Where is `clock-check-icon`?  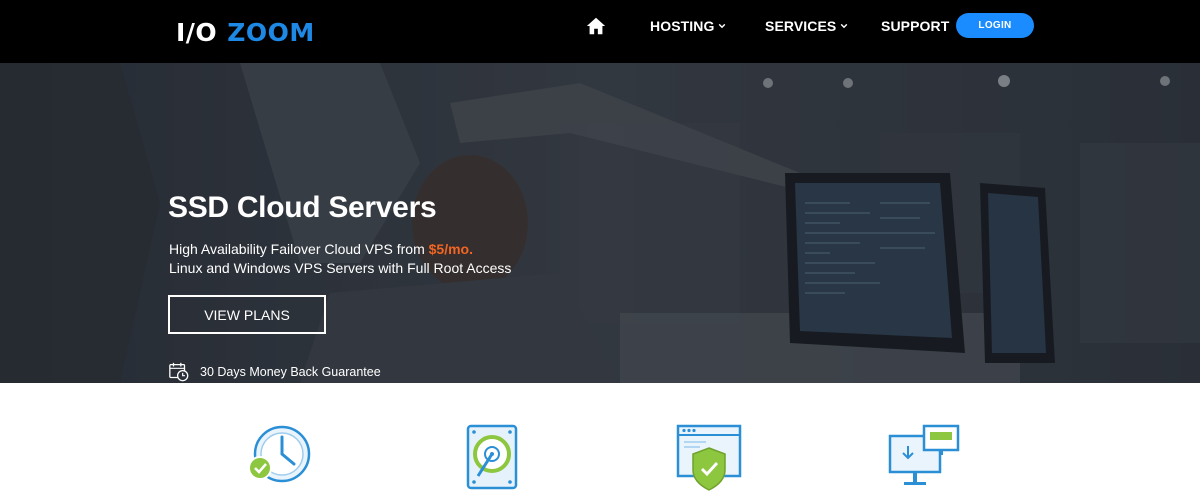 clock-check-icon is located at coordinates (279, 454).